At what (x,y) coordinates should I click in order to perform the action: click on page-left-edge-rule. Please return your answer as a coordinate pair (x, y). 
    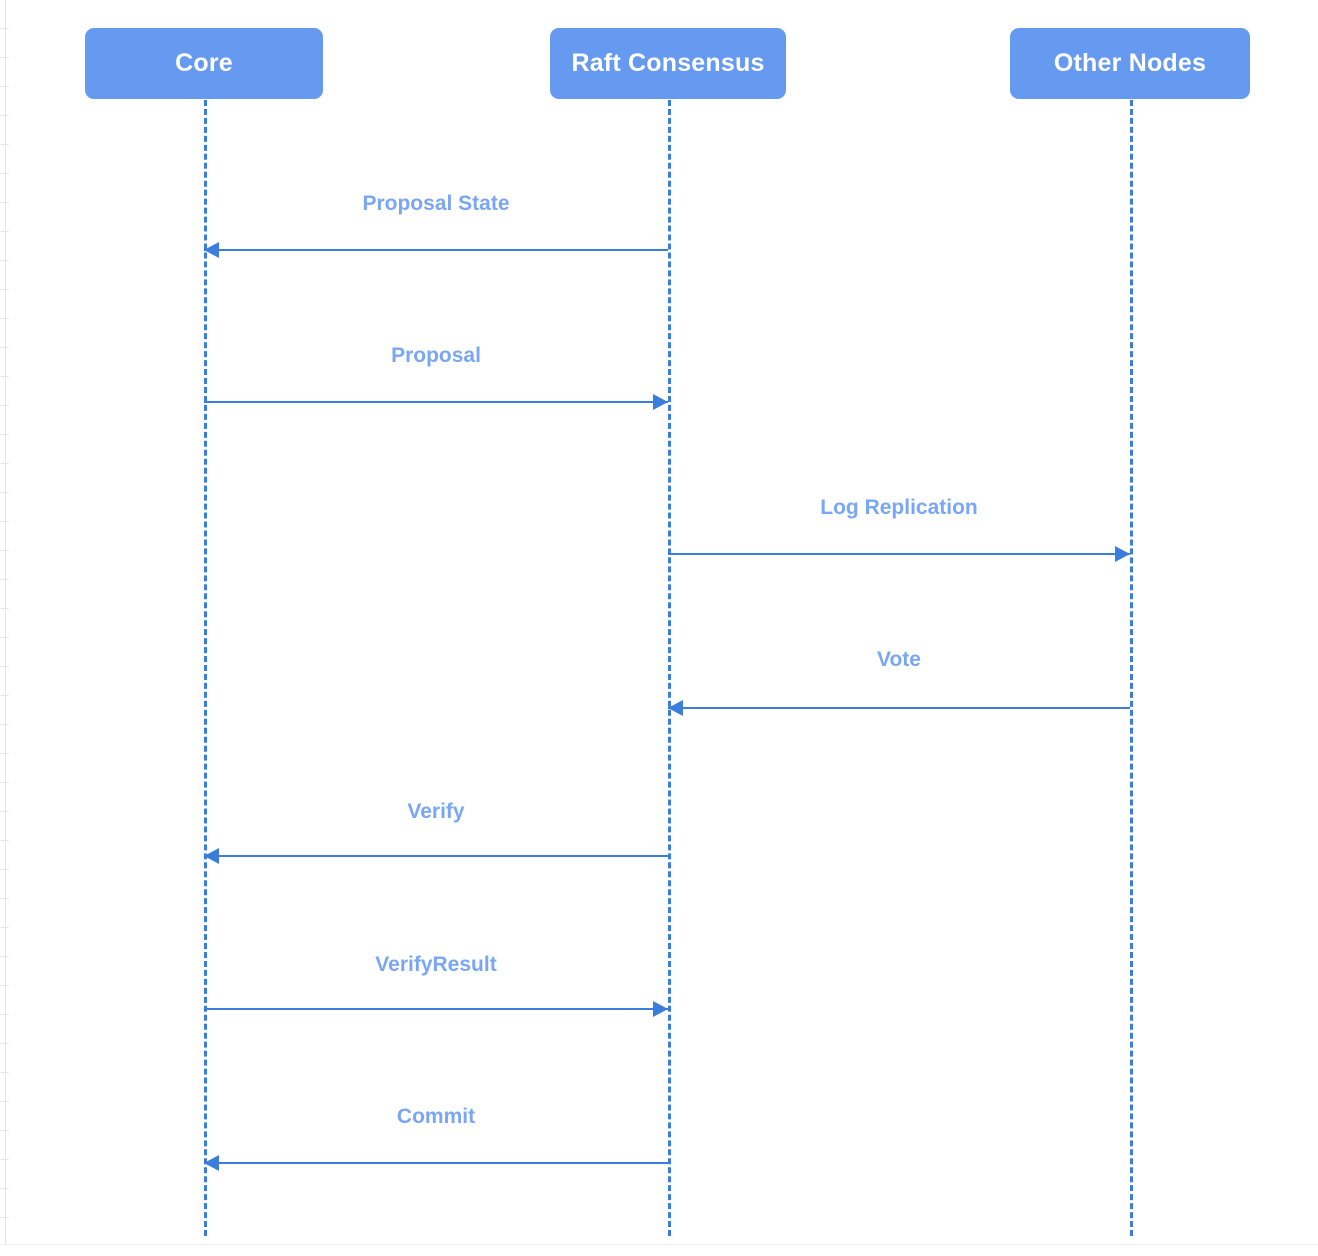
    Looking at the image, I should click on (5, 622).